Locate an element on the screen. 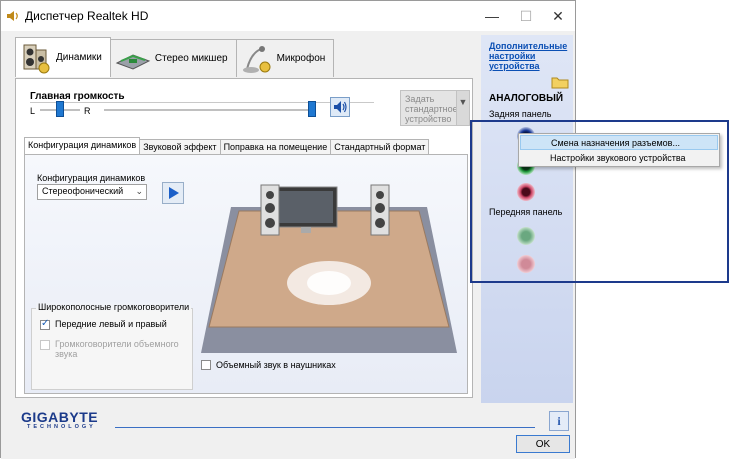 The image size is (750, 459). close-button: ✕ is located at coordinates (558, 16).